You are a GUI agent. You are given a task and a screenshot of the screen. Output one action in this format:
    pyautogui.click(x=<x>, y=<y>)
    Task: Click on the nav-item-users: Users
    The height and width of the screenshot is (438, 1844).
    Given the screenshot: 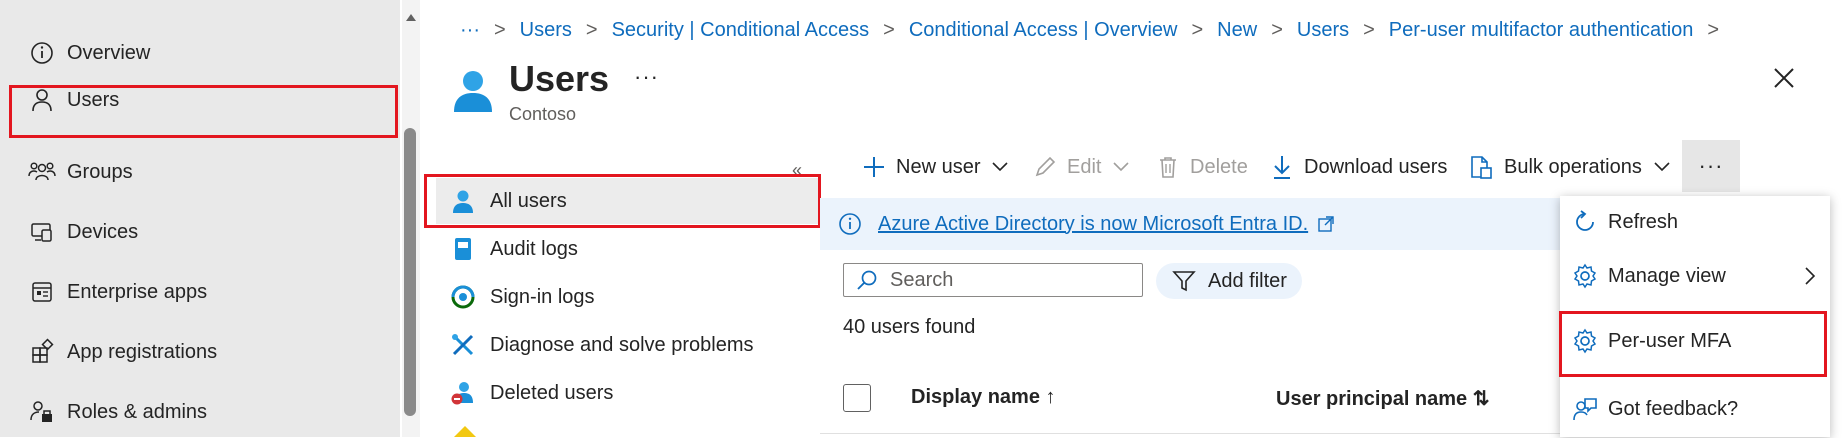 What is the action you would take?
    pyautogui.click(x=202, y=100)
    